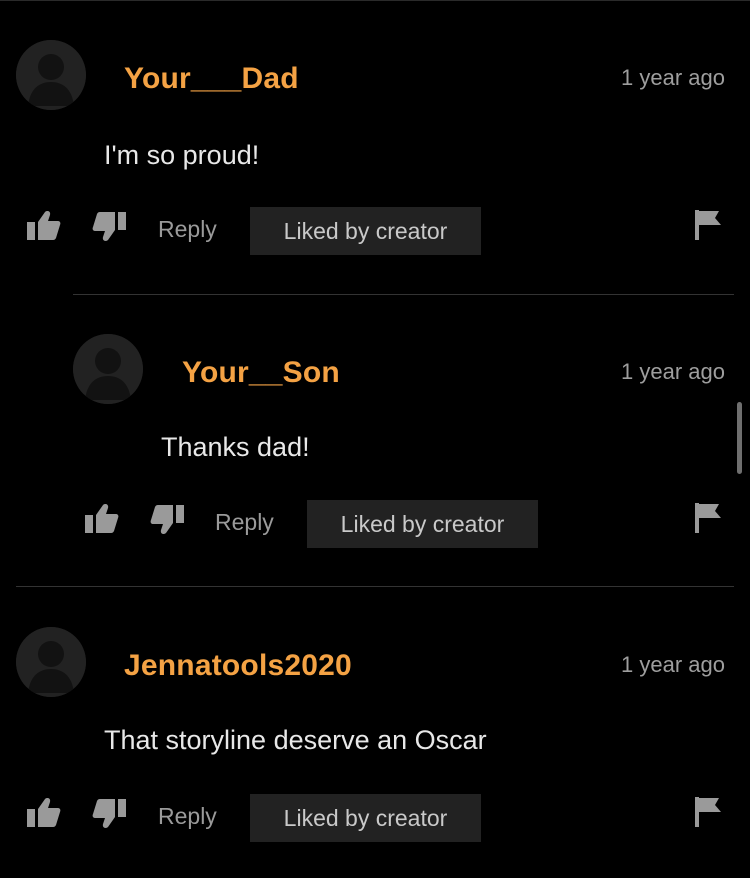 Image resolution: width=750 pixels, height=878 pixels. I want to click on reply-divider, so click(403, 294).